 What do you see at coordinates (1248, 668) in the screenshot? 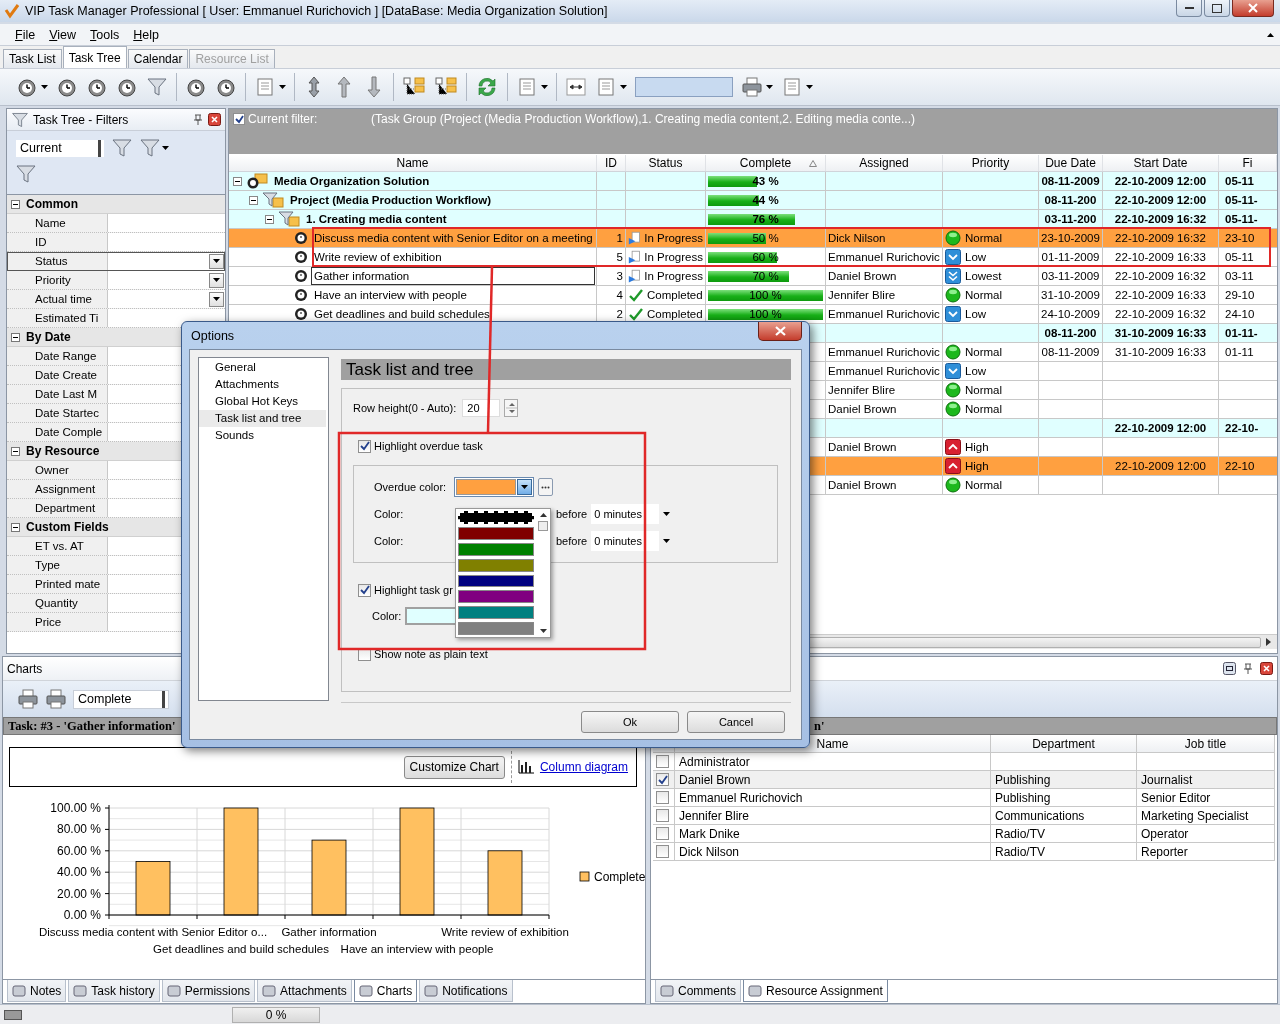
I see `pin-icon` at bounding box center [1248, 668].